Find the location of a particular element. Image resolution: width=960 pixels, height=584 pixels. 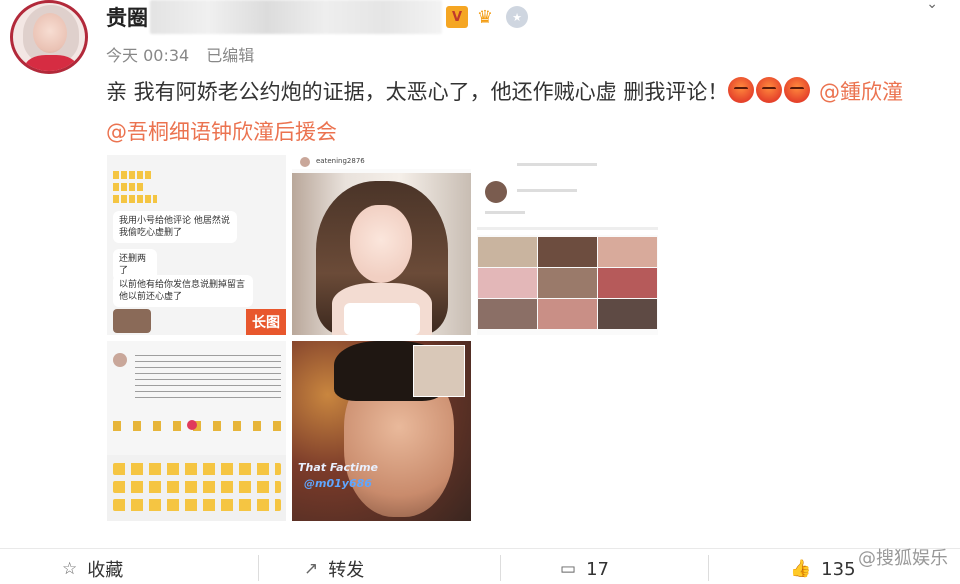

emoji-keyboard is located at coordinates (196, 488).